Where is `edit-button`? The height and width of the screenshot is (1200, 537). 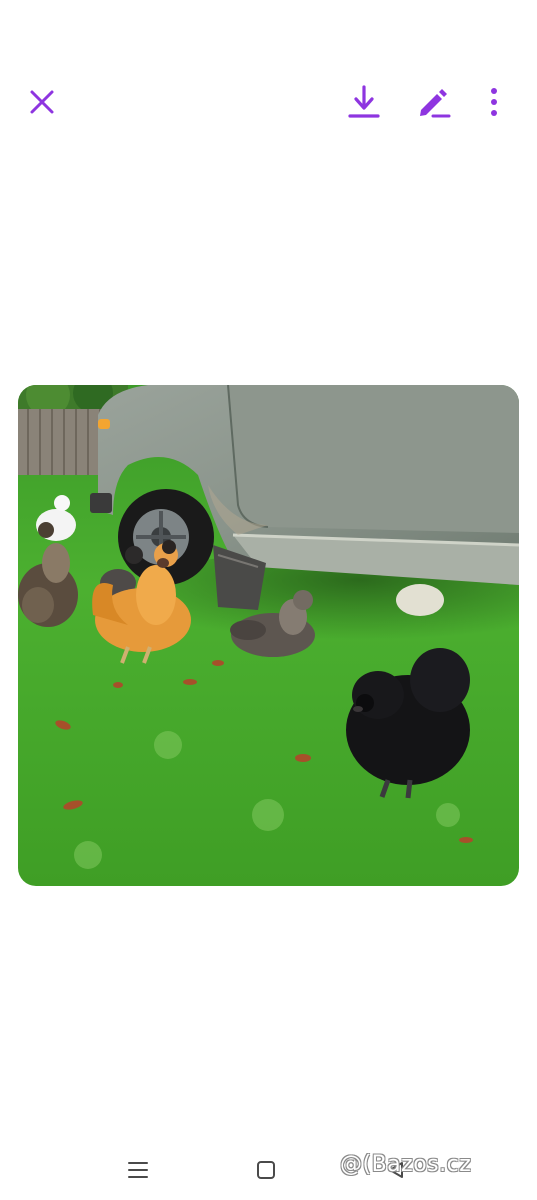 edit-button is located at coordinates (434, 102).